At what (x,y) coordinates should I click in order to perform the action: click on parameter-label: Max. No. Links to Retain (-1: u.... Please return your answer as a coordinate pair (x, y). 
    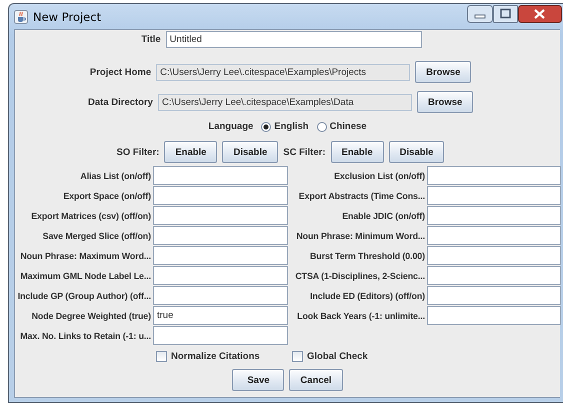
    Looking at the image, I should click on (85, 335).